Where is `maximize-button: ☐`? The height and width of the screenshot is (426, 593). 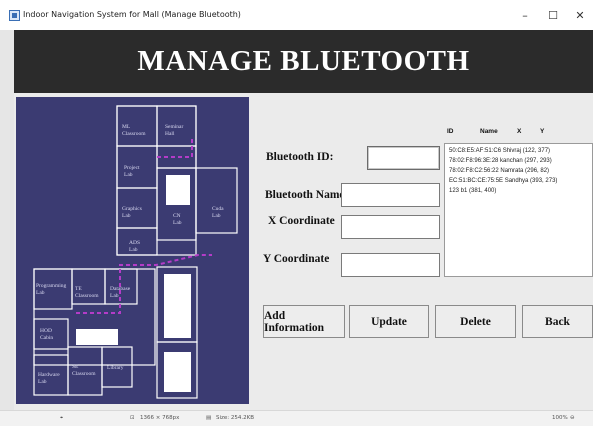
maximize-button: ☐ is located at coordinates (553, 15).